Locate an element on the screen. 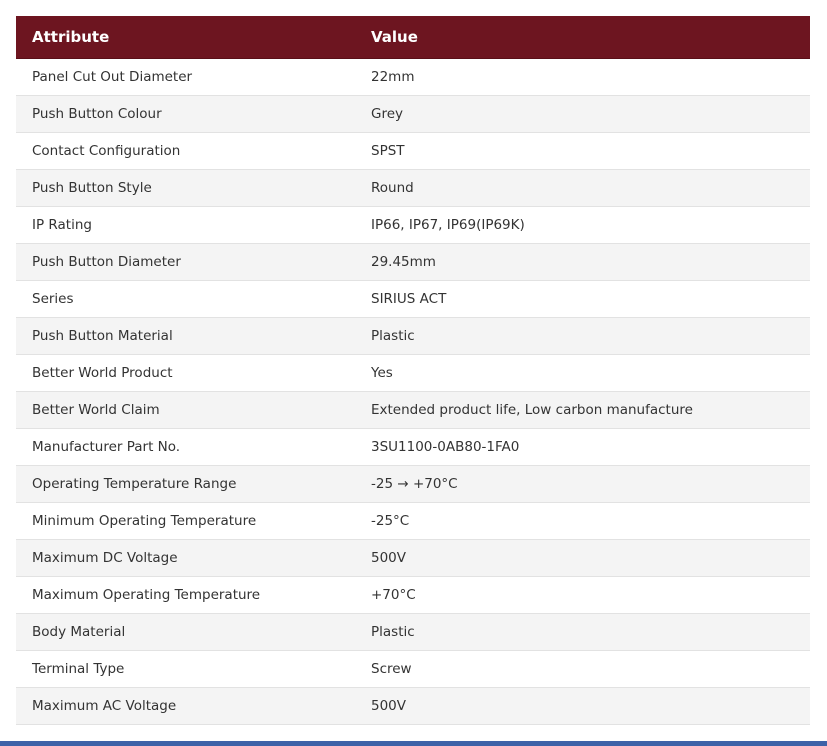  table-row: Maximum AC Voltage 500V is located at coordinates (413, 706).